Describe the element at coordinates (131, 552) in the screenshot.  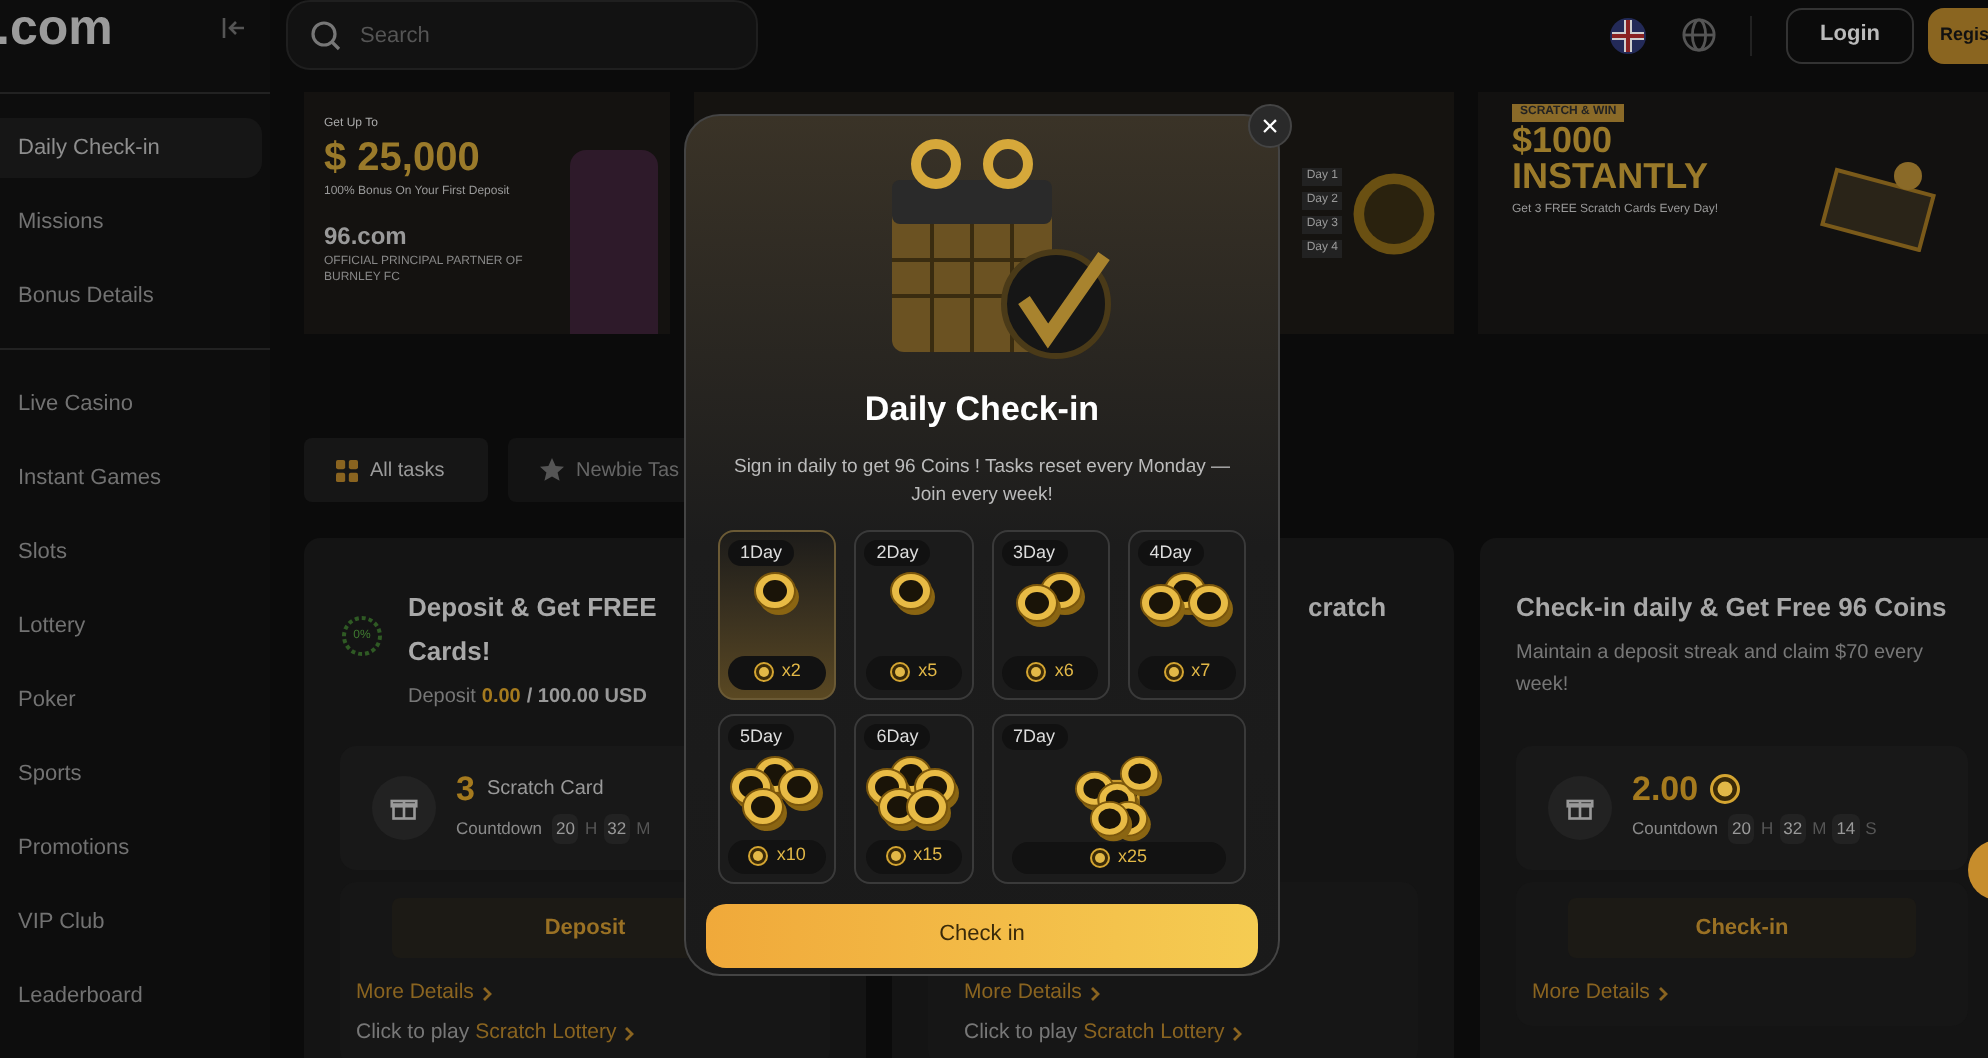
I see `sidebar-item: Slots` at that location.